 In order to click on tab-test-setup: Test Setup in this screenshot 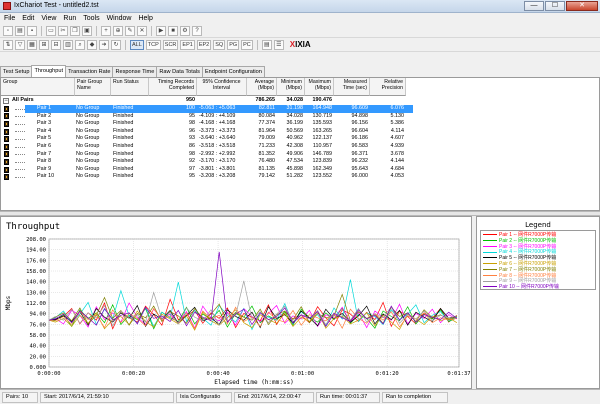, I will do `click(16, 71)`.